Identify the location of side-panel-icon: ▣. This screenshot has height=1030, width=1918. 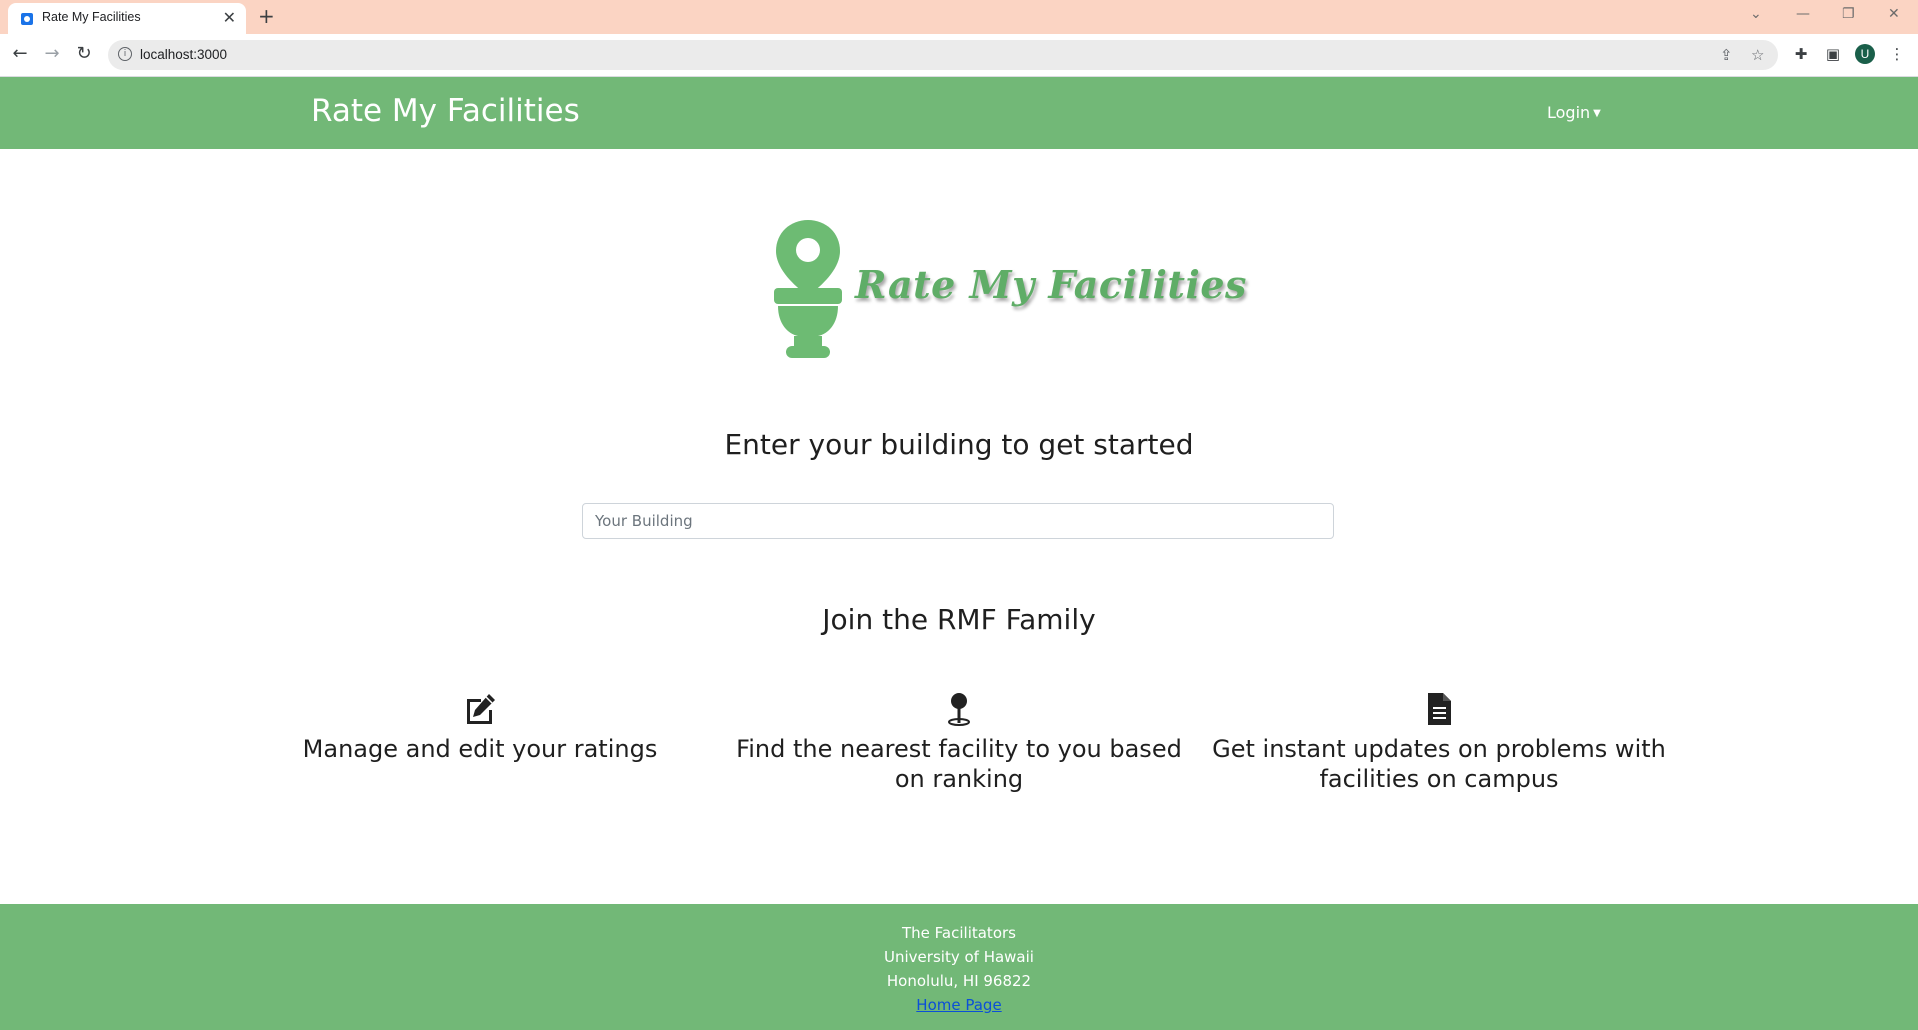
(1833, 54).